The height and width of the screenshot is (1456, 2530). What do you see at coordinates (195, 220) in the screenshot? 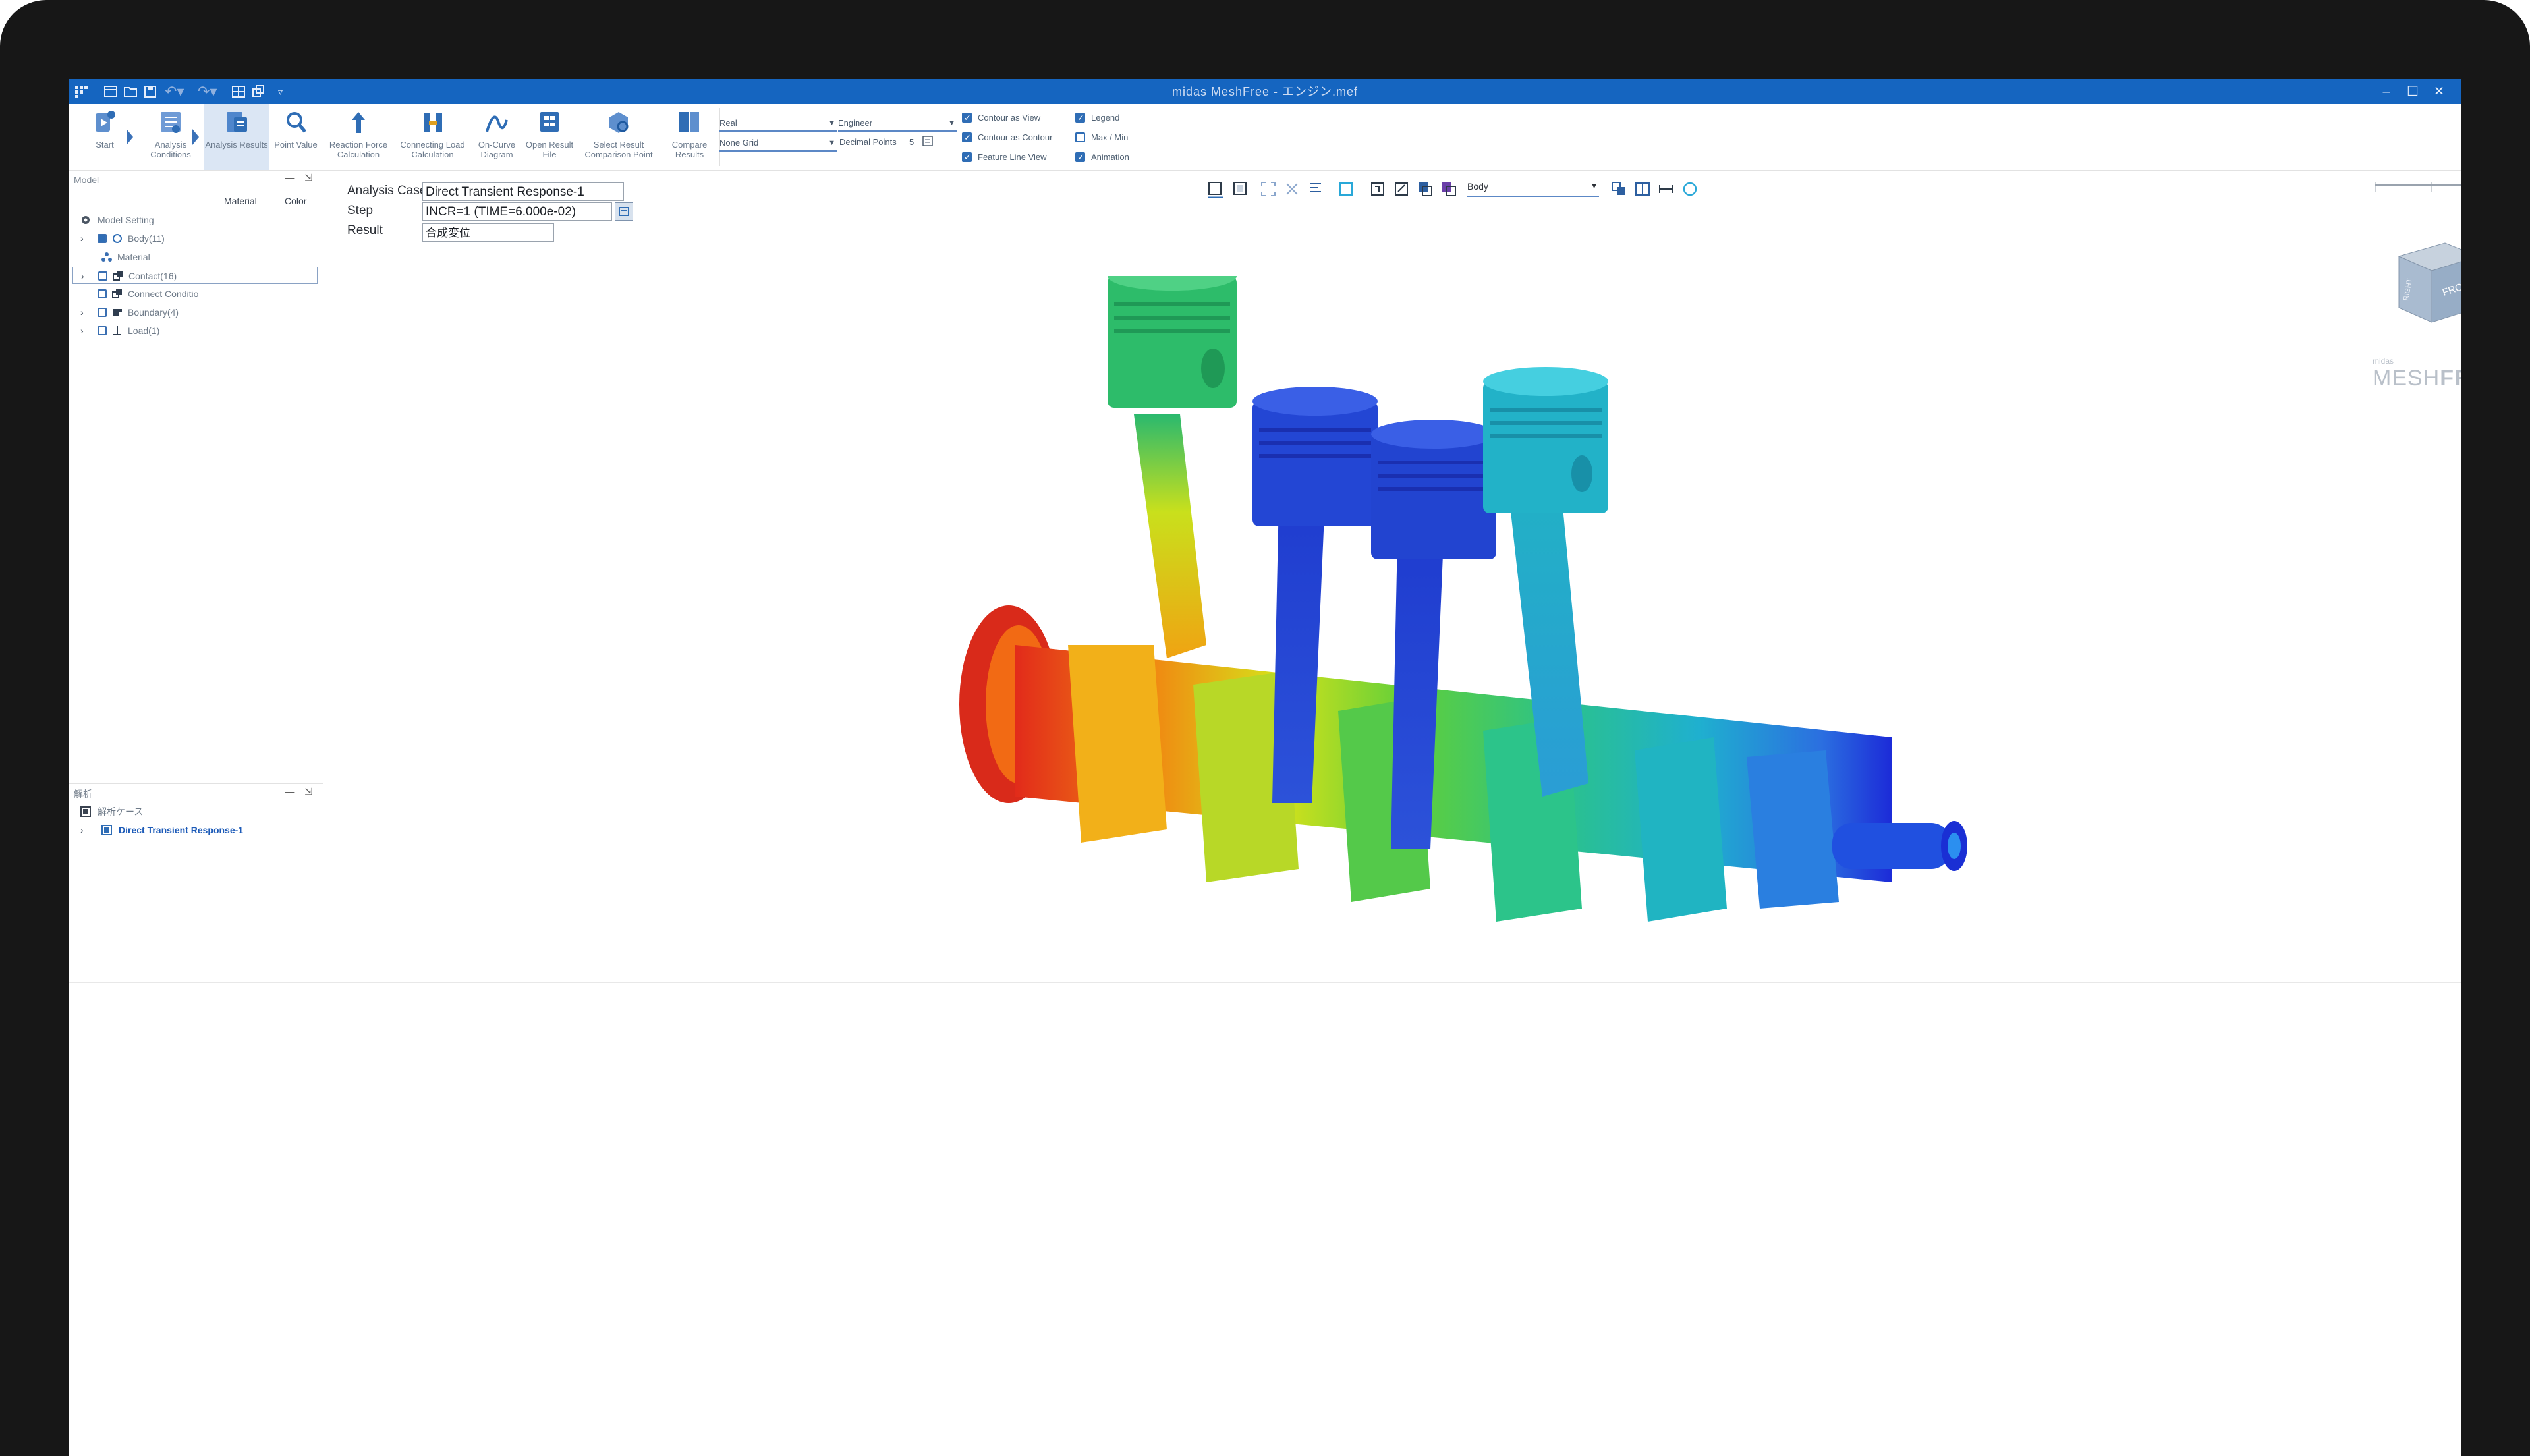
I see `tree-item-model-setting: Model Setting` at bounding box center [195, 220].